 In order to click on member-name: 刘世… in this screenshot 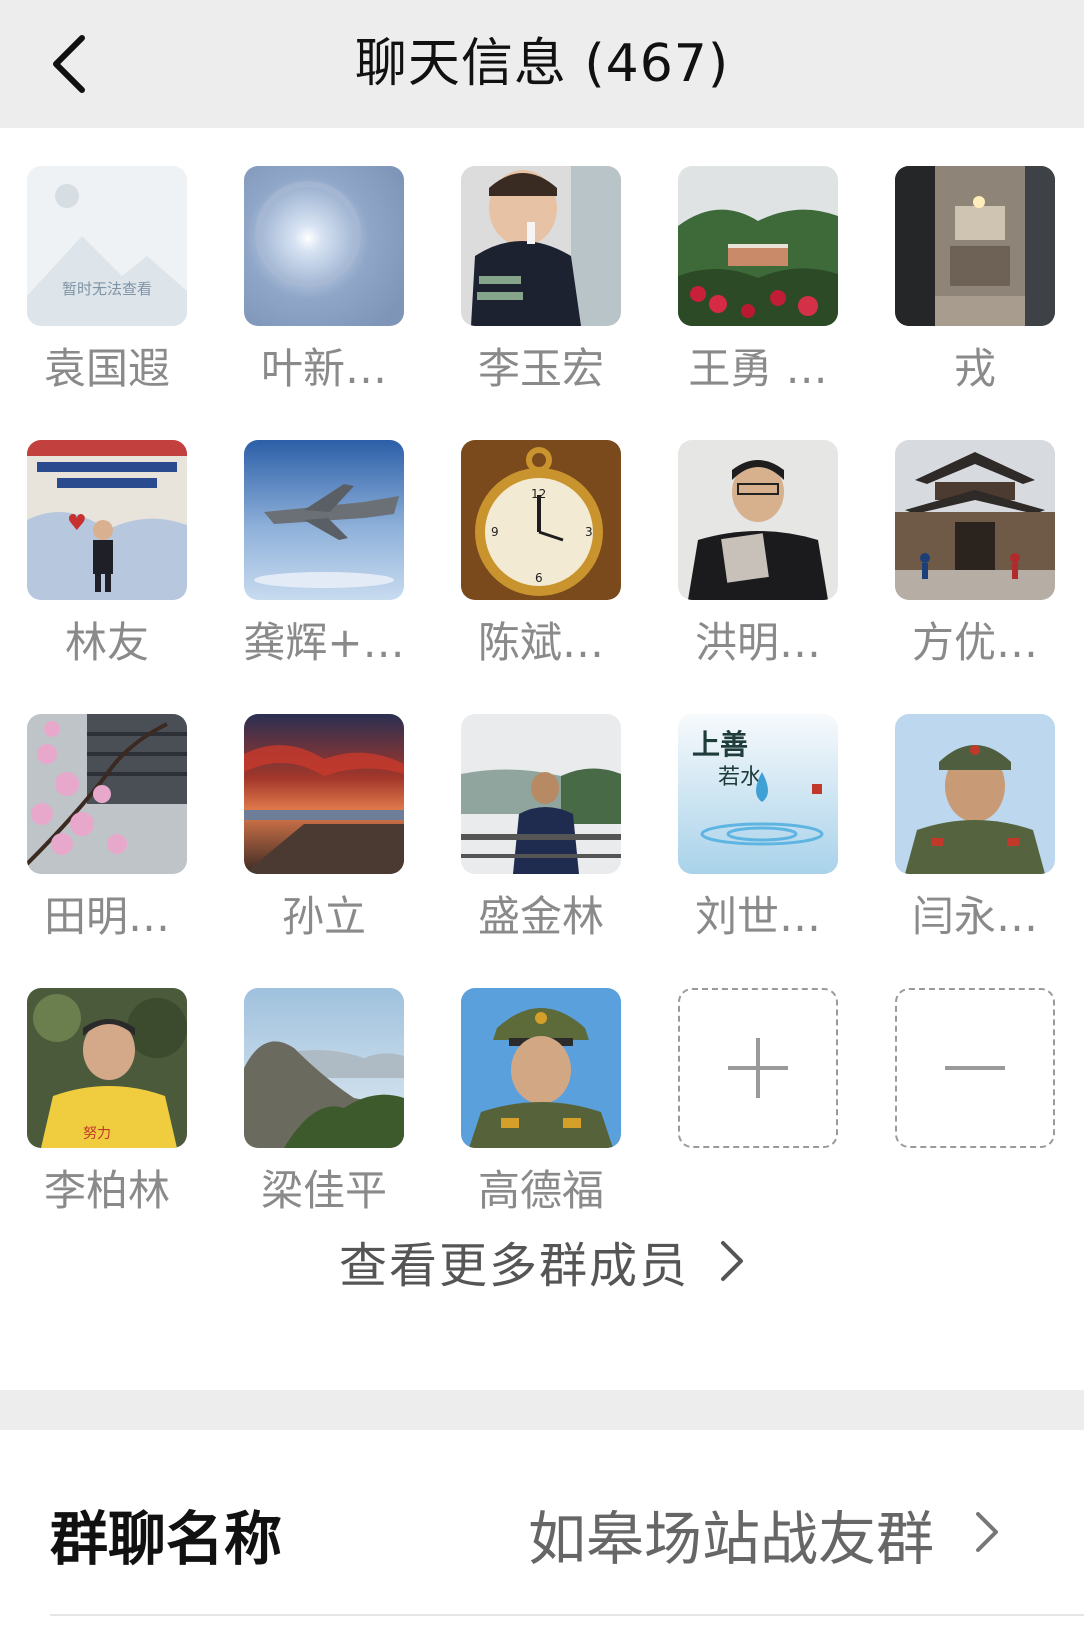, I will do `click(757, 916)`.